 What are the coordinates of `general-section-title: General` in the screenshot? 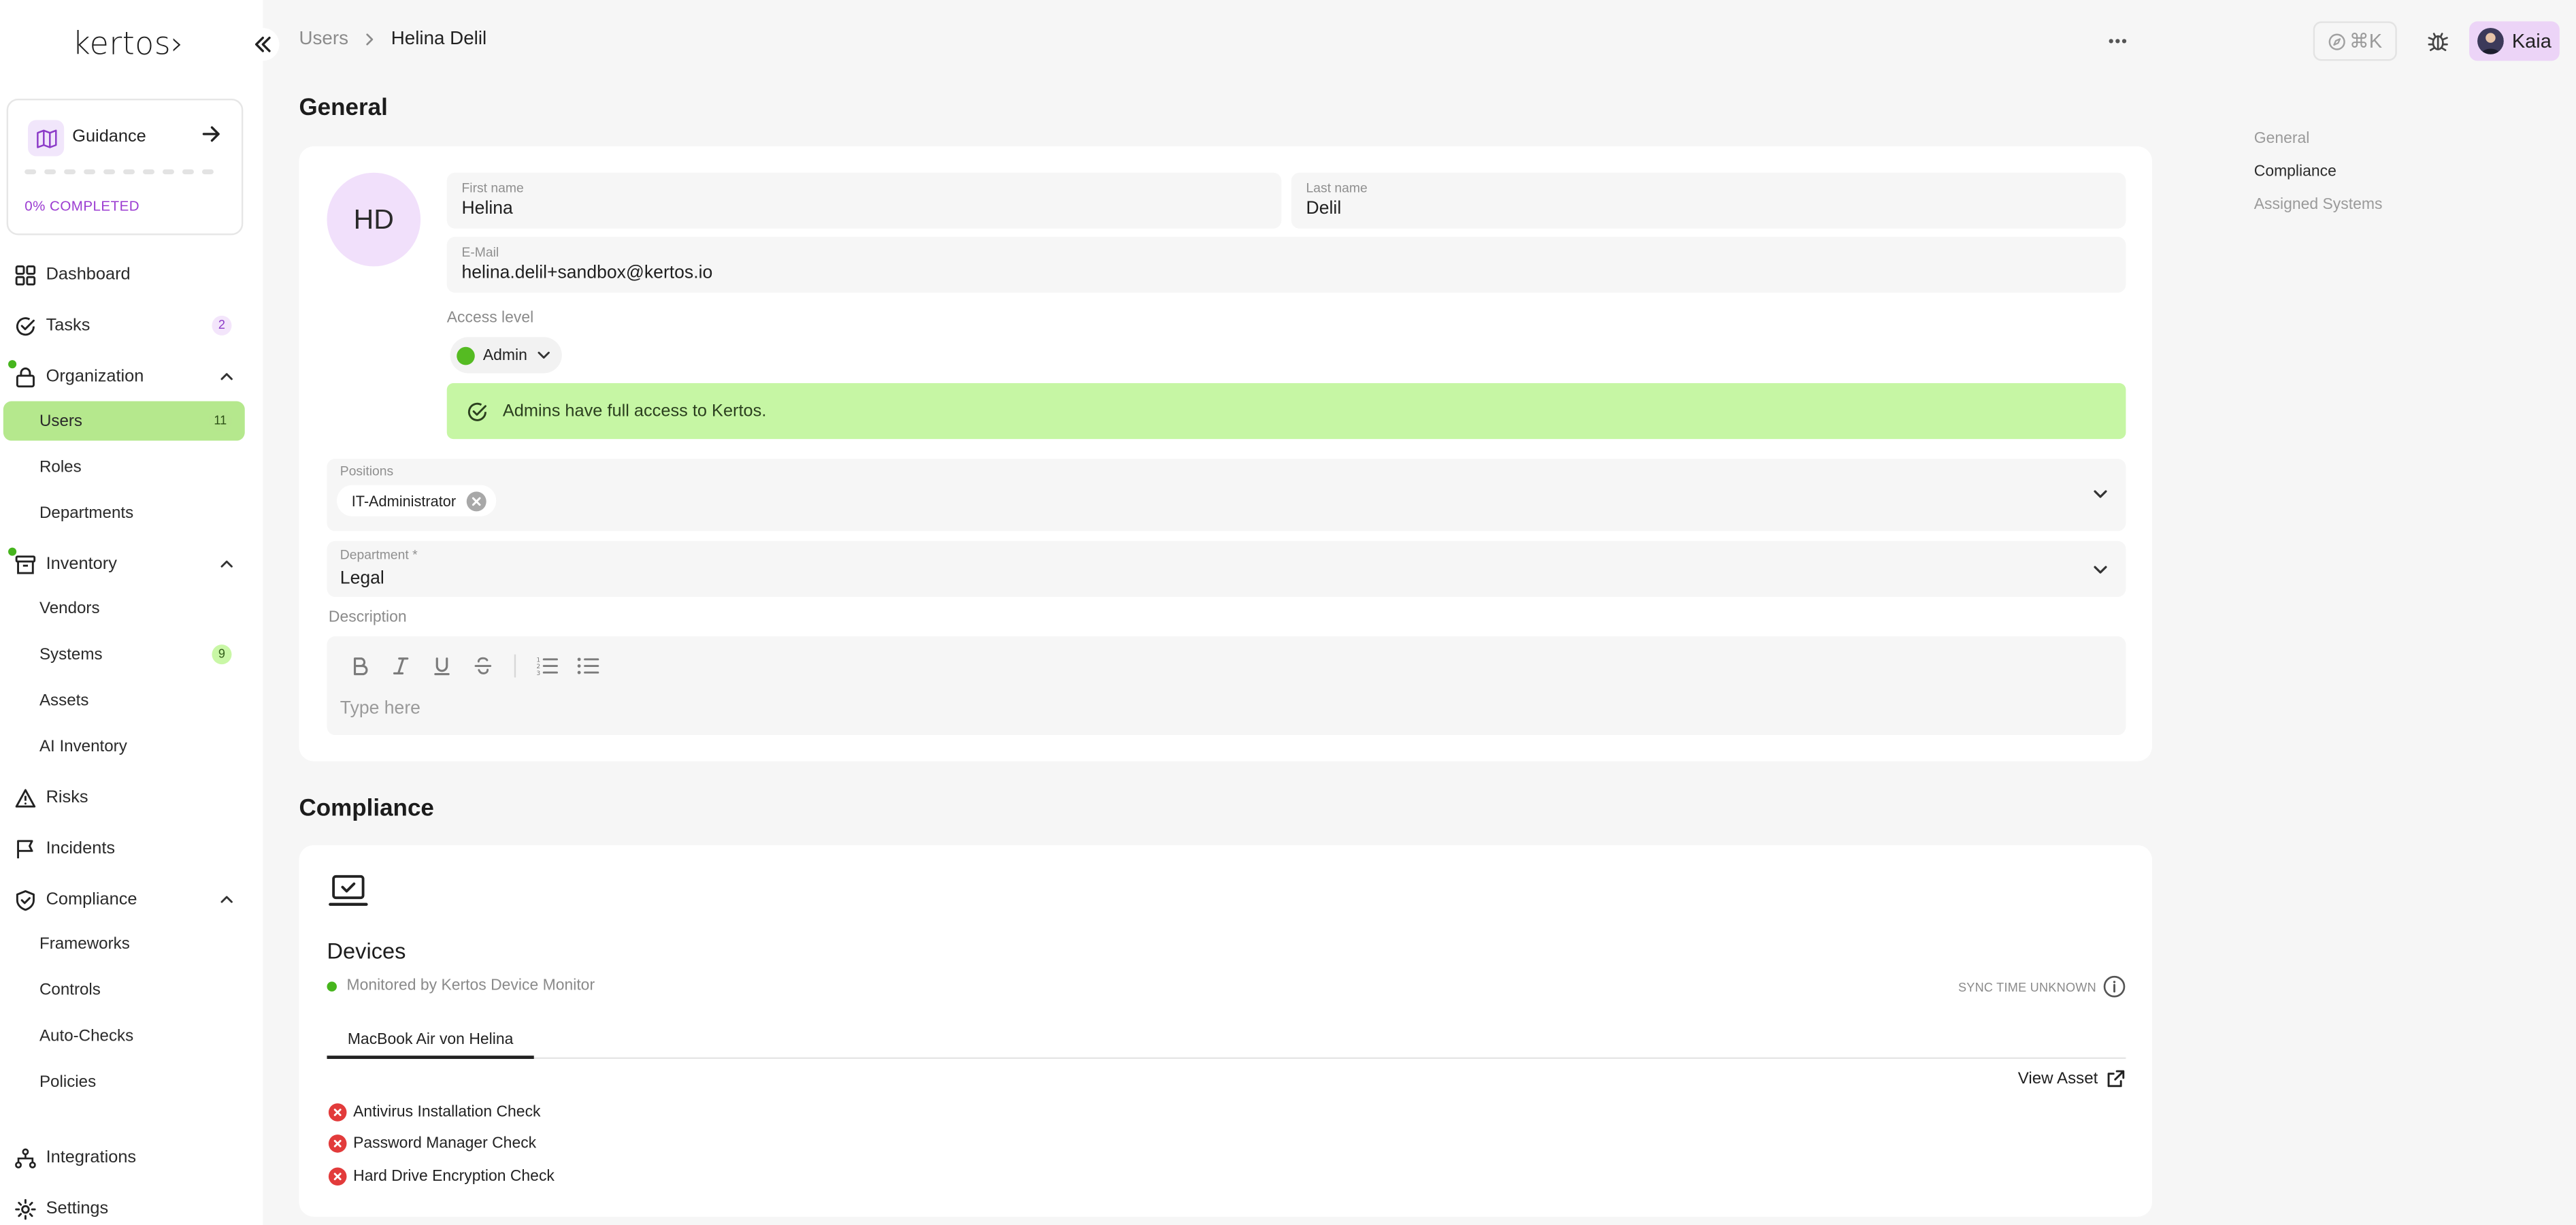 It's located at (344, 109).